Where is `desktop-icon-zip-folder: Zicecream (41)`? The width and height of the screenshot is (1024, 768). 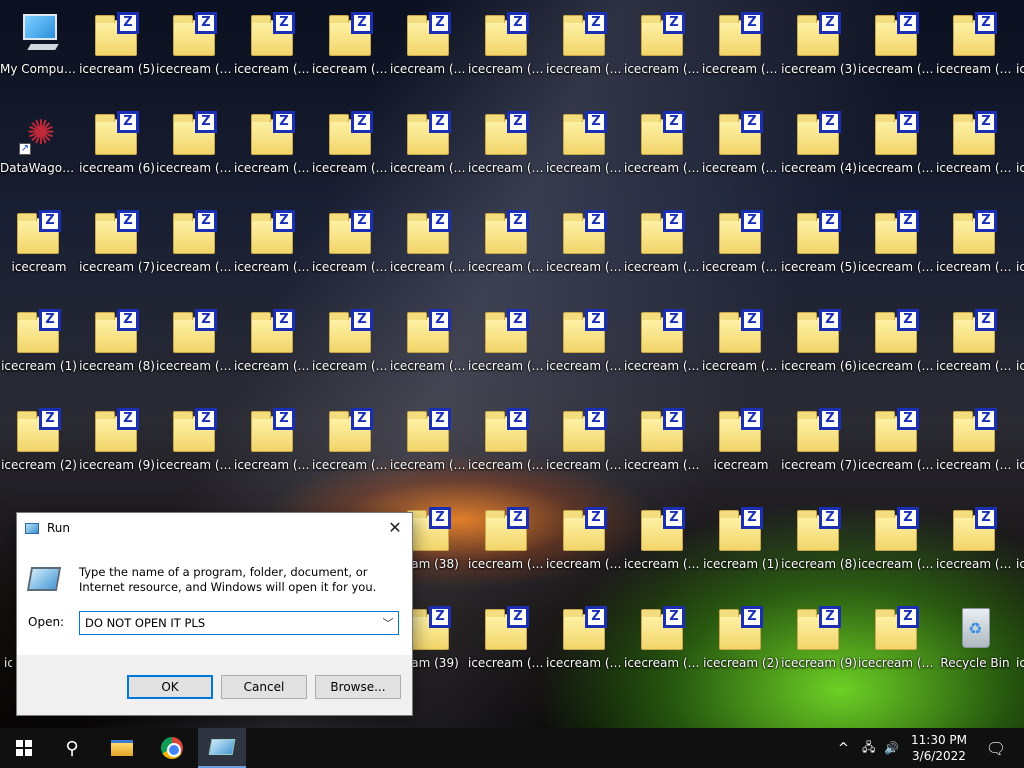 desktop-icon-zip-folder: Zicecream (41) is located at coordinates (507, 149).